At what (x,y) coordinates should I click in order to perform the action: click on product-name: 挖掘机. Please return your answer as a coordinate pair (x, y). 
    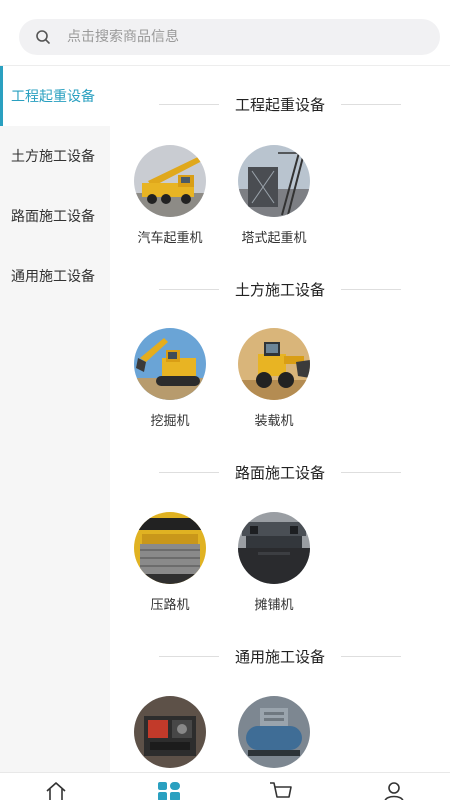
    Looking at the image, I should click on (170, 421).